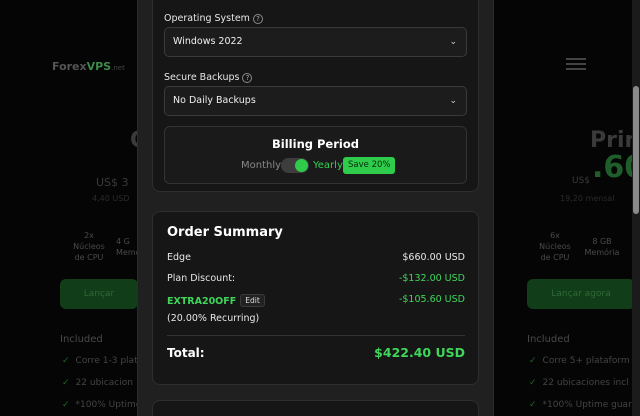  What do you see at coordinates (213, 318) in the screenshot?
I see `coupon-note: (20.00% Recurring)` at bounding box center [213, 318].